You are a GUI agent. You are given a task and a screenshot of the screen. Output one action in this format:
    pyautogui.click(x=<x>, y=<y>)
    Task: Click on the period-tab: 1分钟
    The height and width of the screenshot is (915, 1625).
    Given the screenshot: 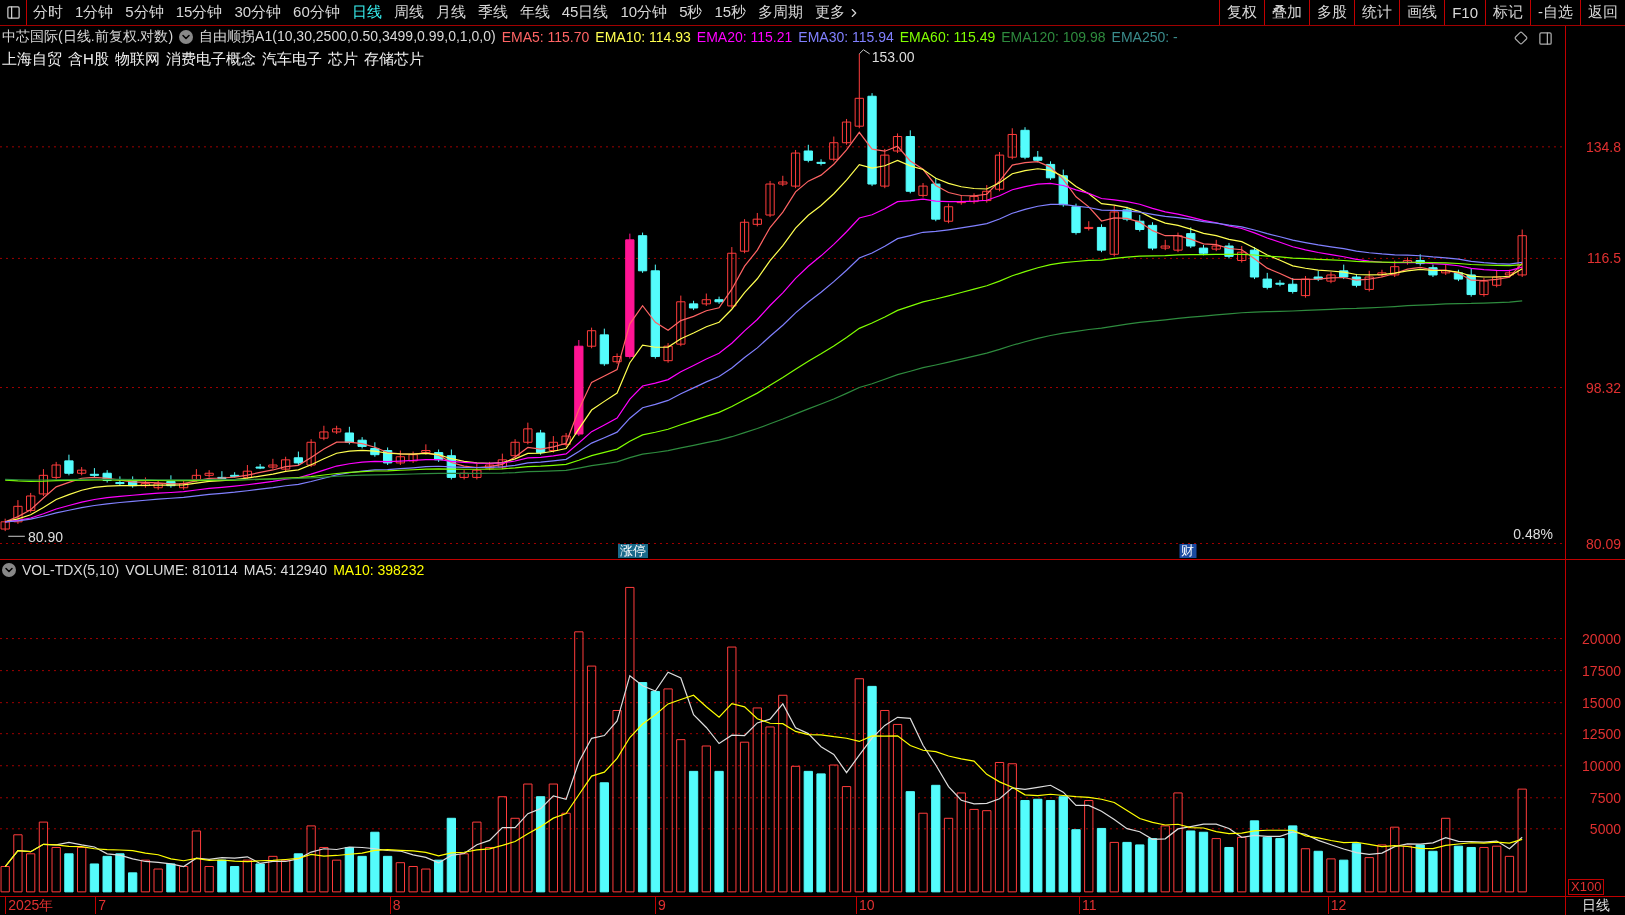 What is the action you would take?
    pyautogui.click(x=94, y=12)
    